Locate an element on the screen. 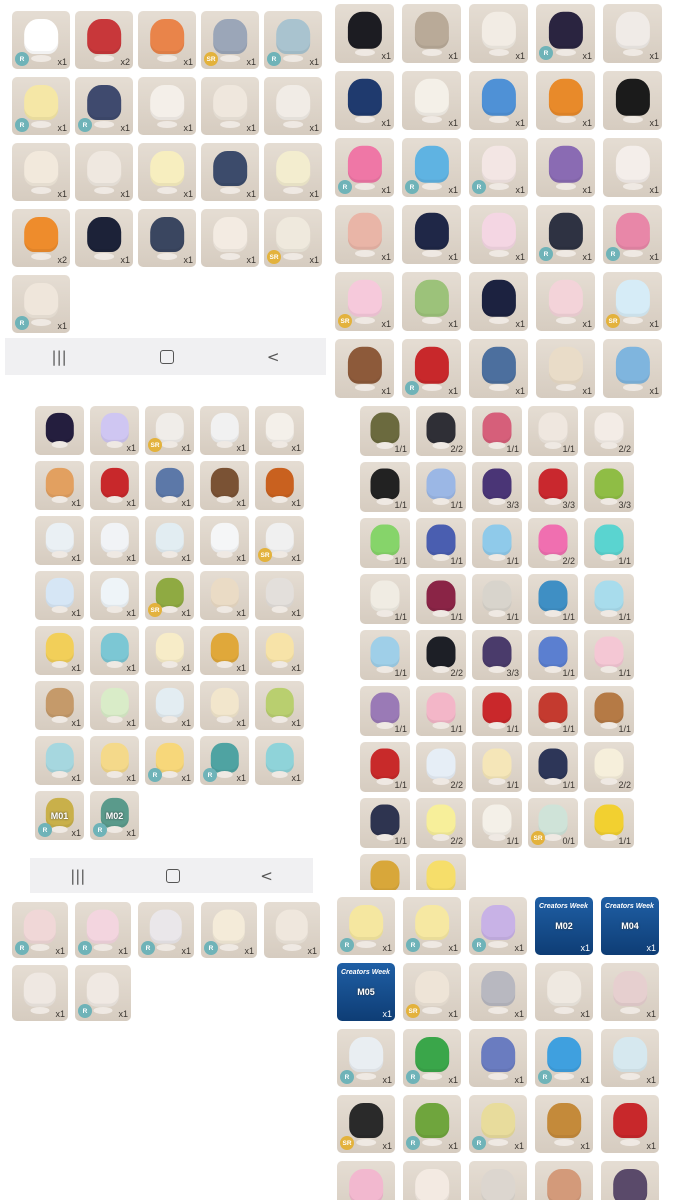 Image resolution: width=675 pixels, height=1200 pixels. inventory-item-tile: SR 0/1 is located at coordinates (553, 823).